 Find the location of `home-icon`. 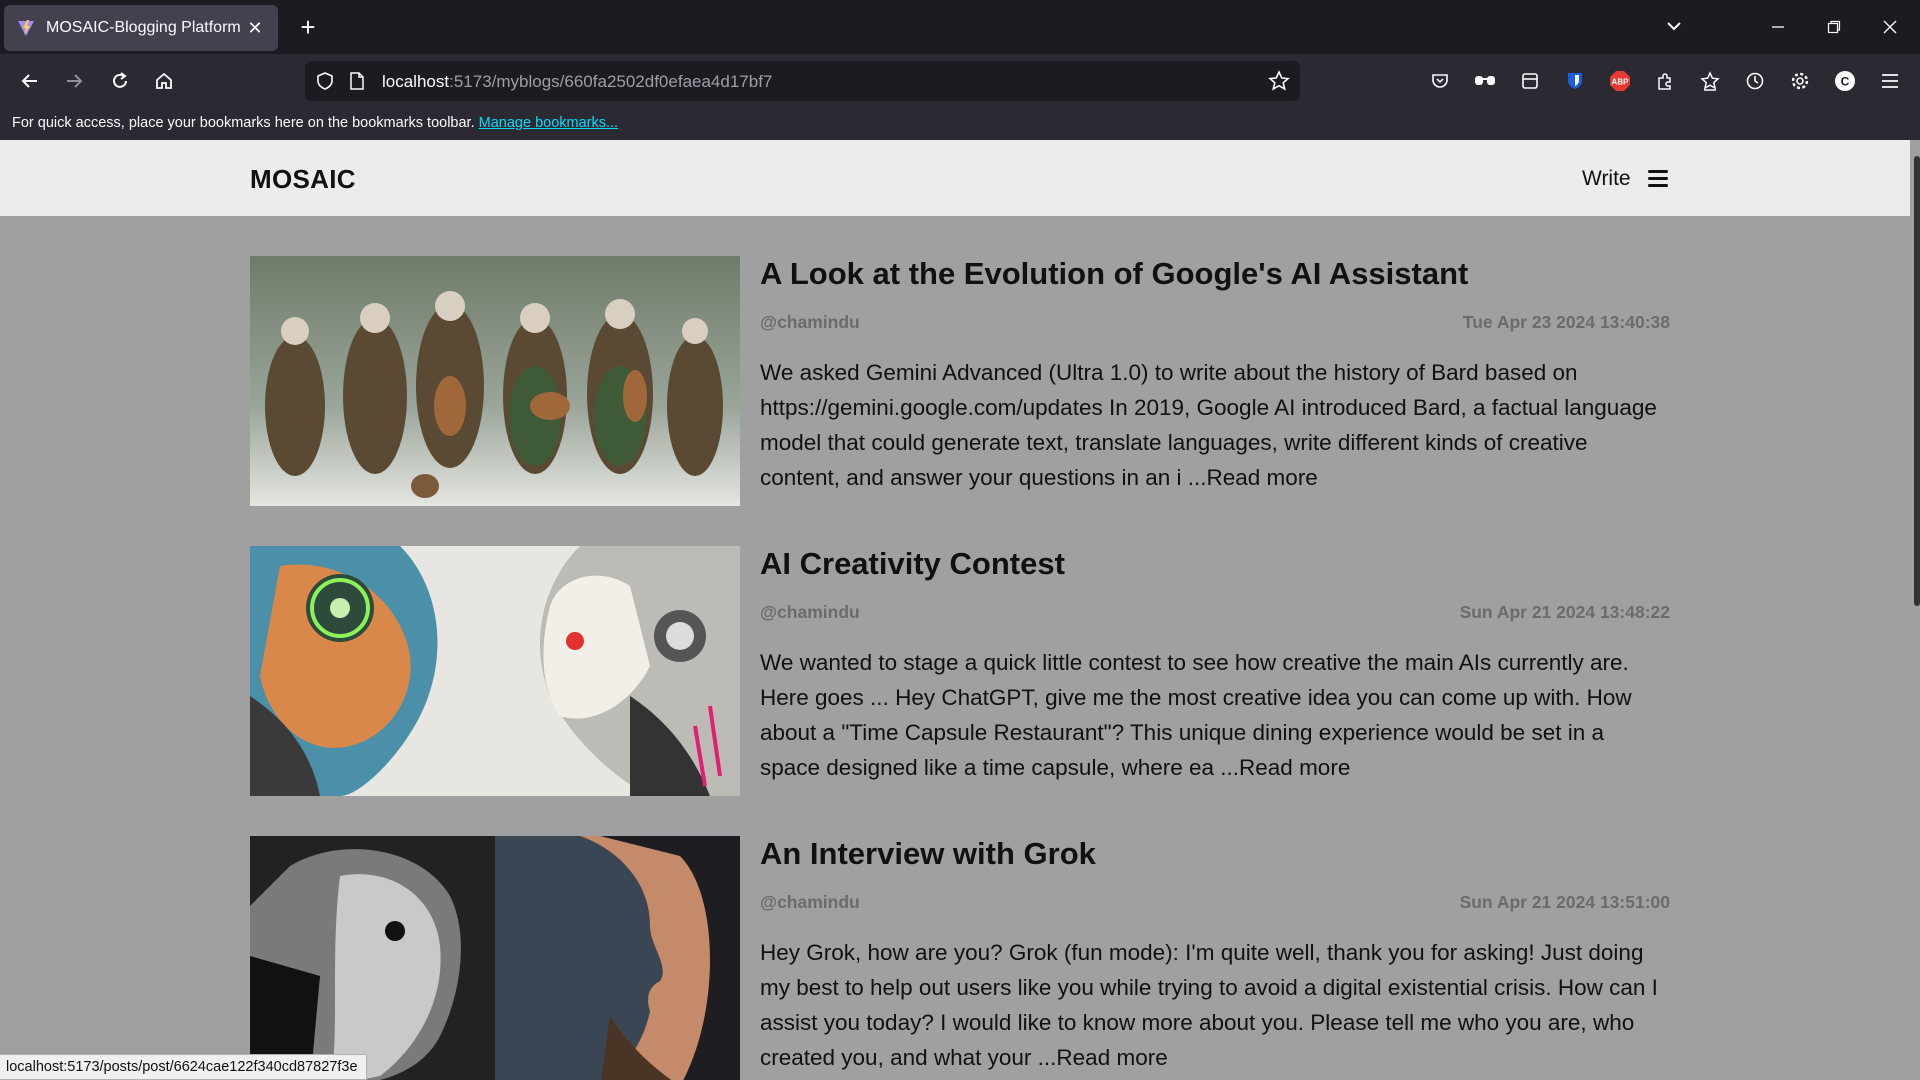

home-icon is located at coordinates (164, 81).